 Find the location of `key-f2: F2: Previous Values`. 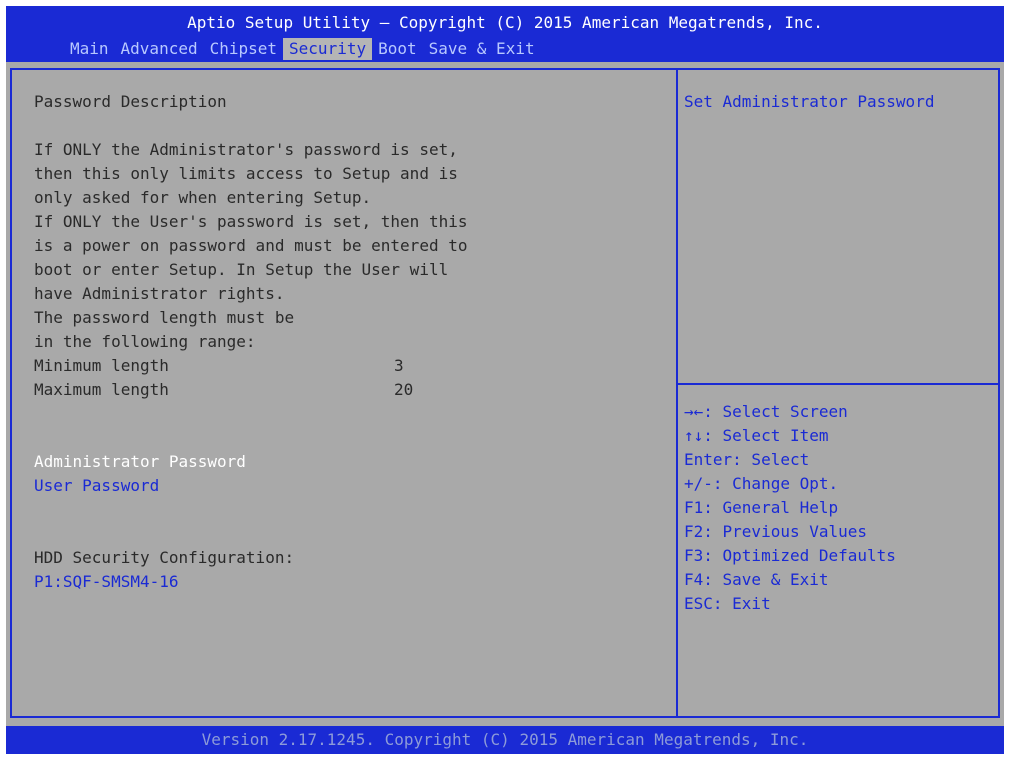

key-f2: F2: Previous Values is located at coordinates (776, 531).